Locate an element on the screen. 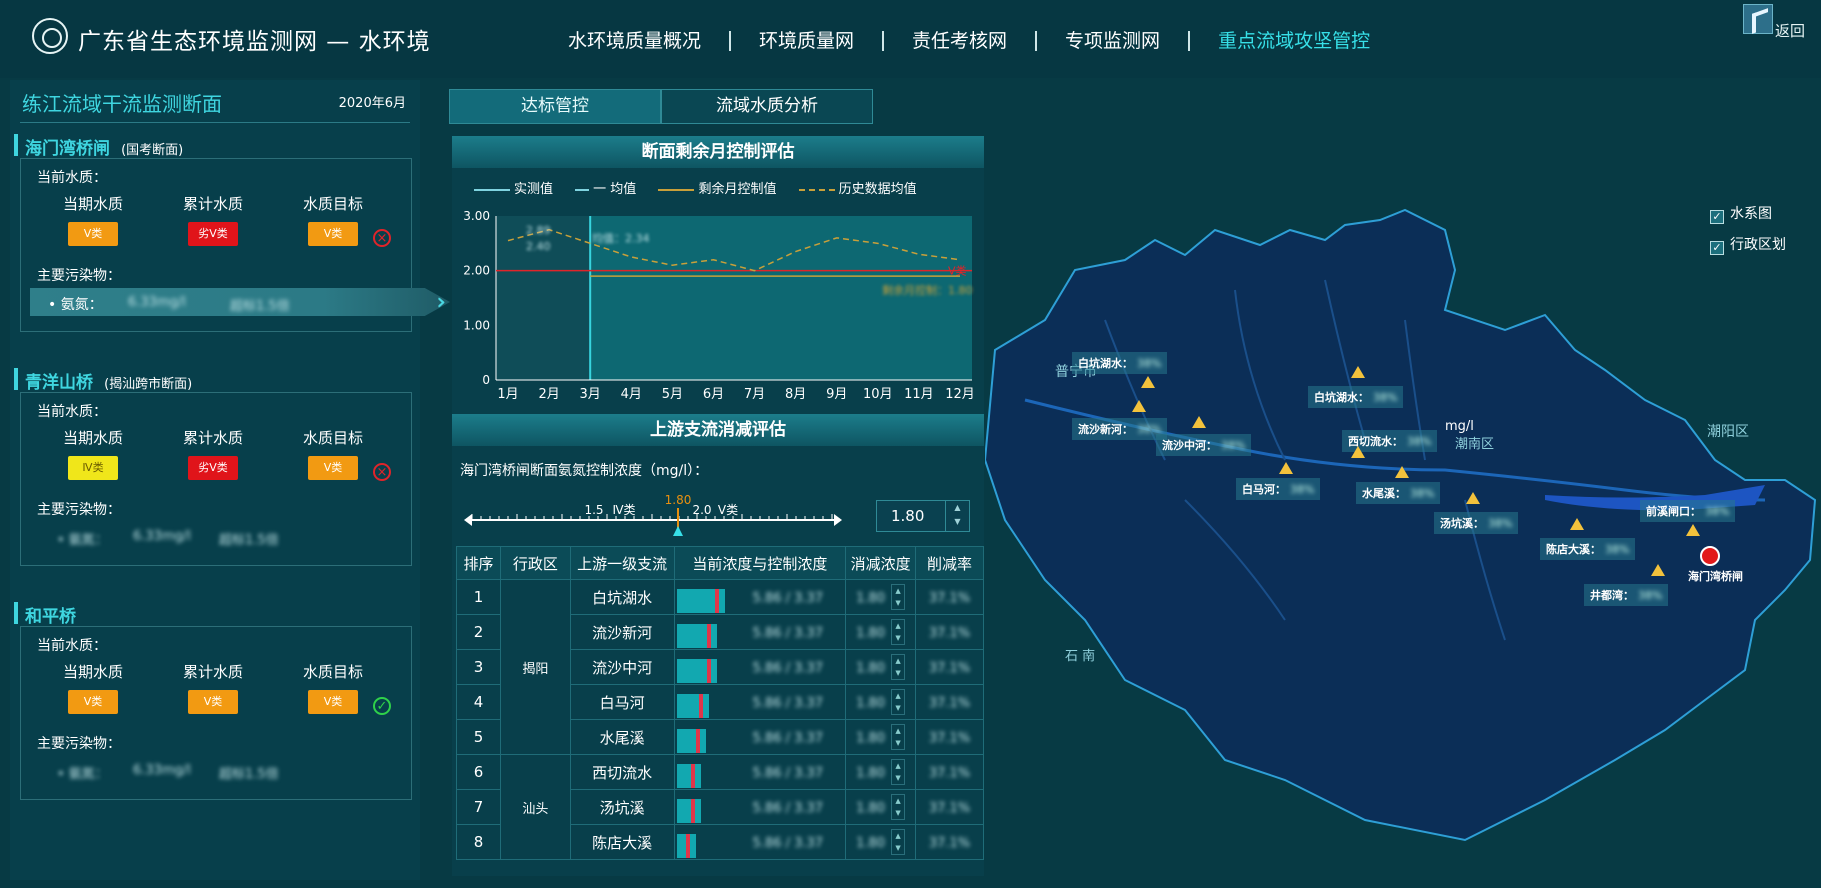  target-label: 水质目标 is located at coordinates (332, 672).